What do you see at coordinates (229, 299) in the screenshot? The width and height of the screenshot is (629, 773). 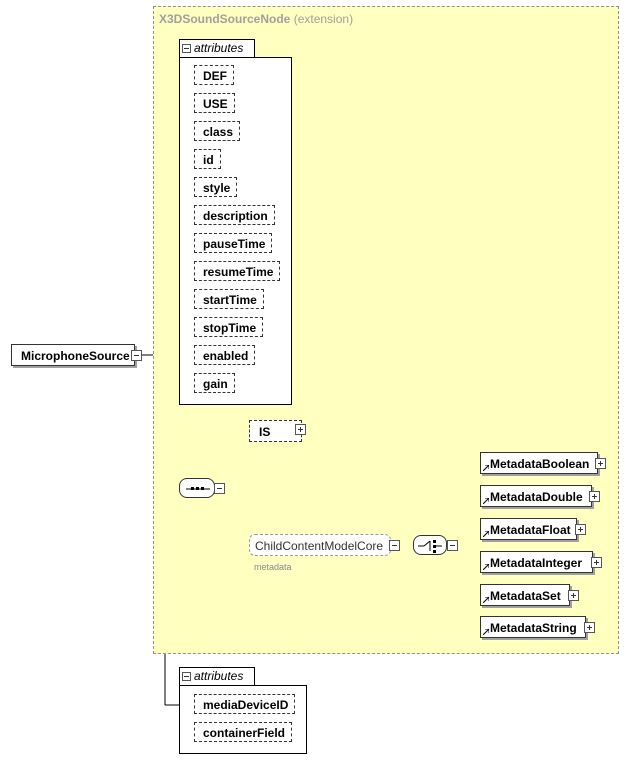 I see `attribute-item: startTime` at bounding box center [229, 299].